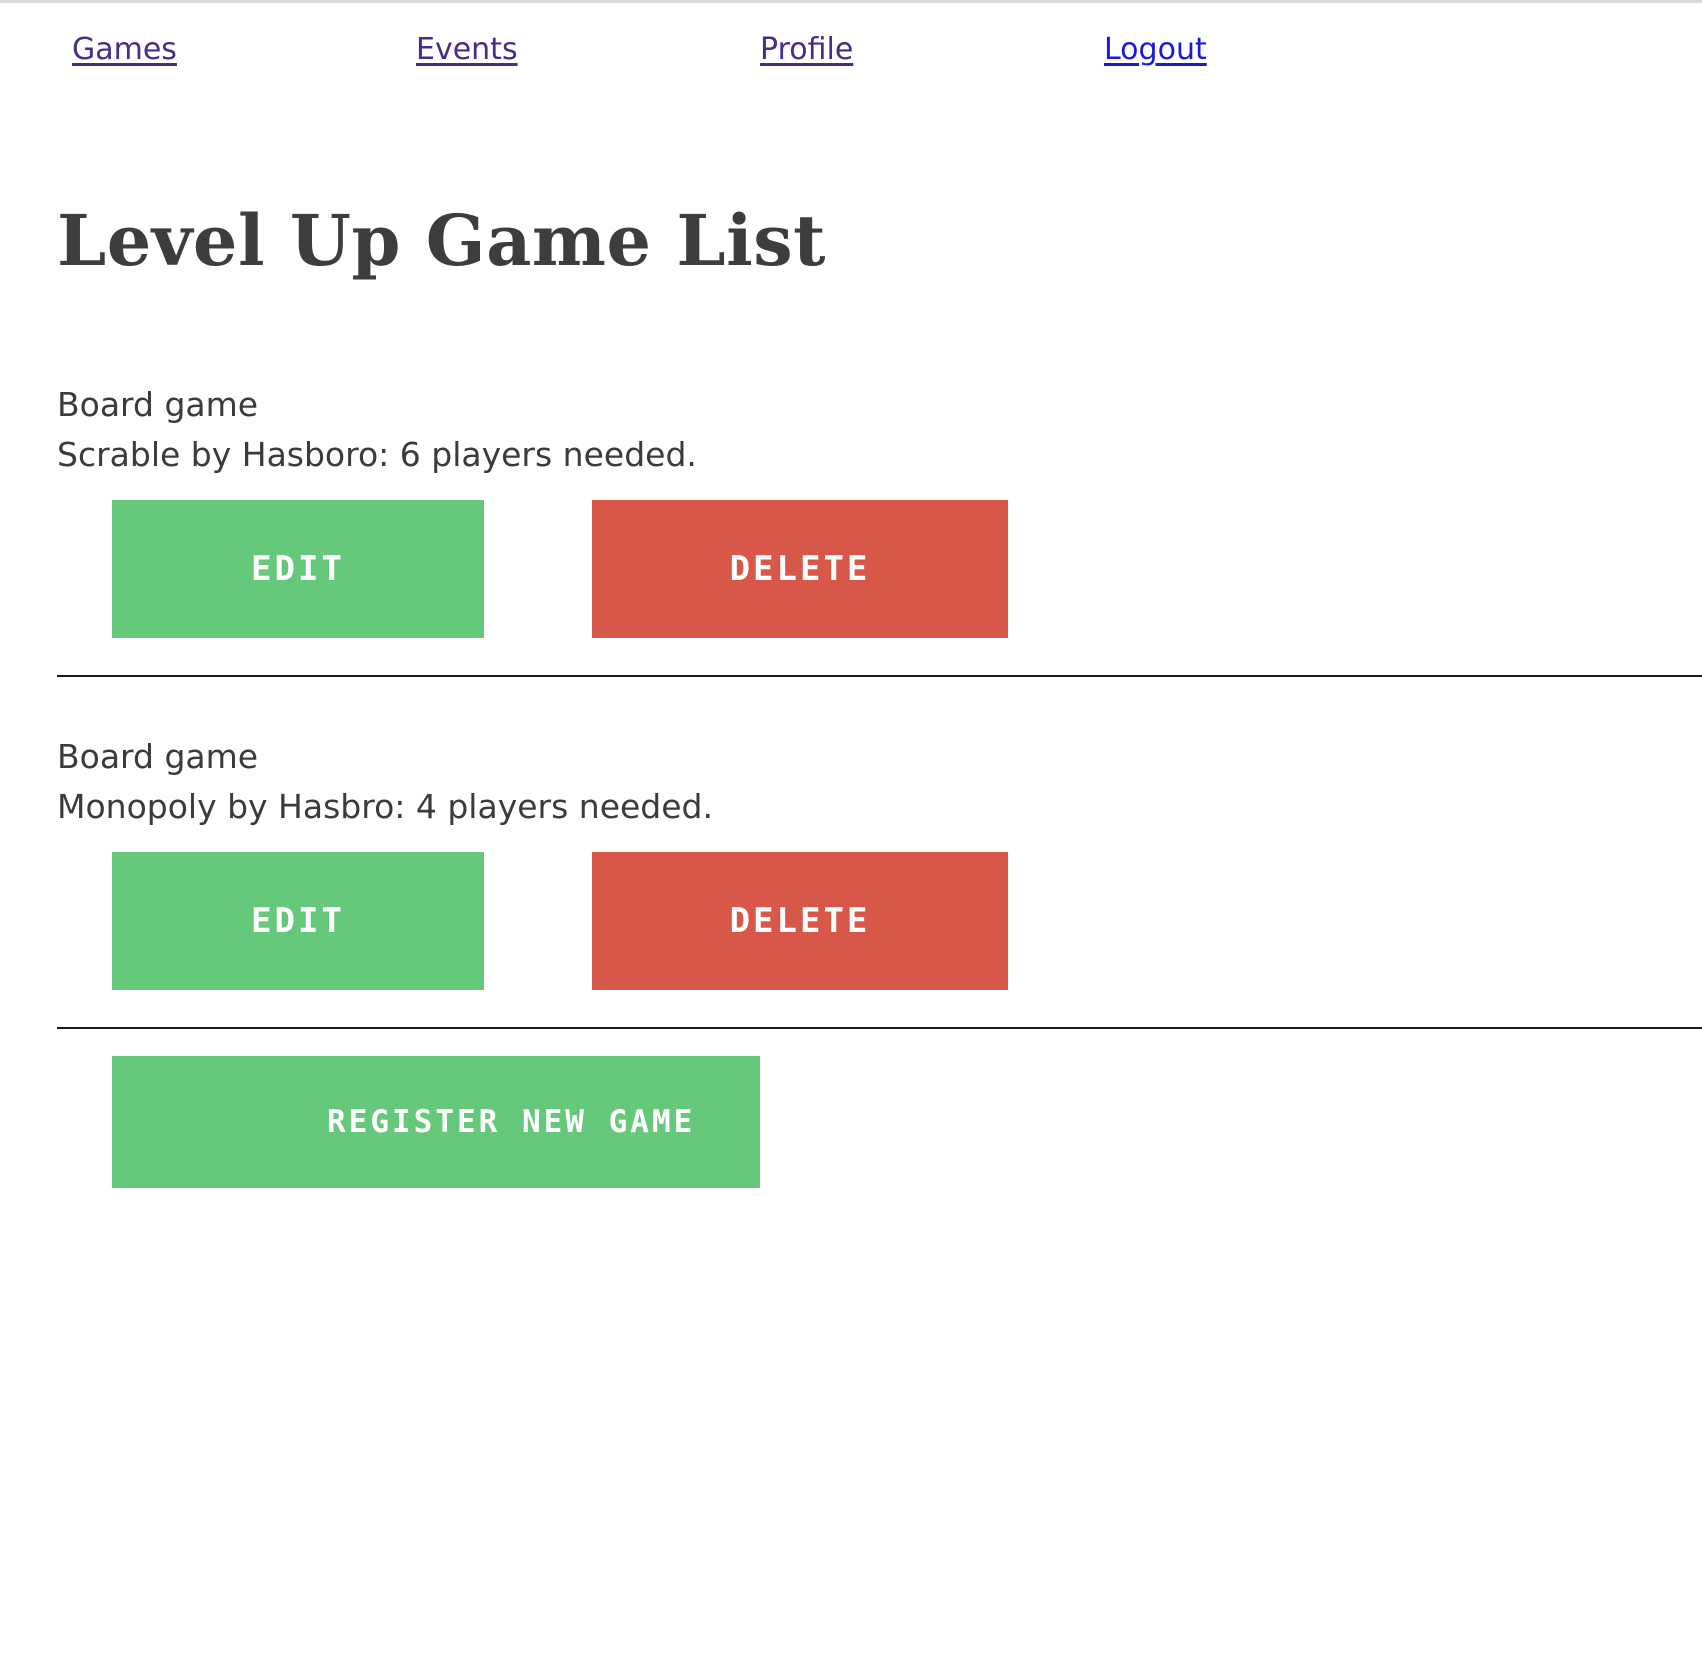  I want to click on nav-link-events: Events, so click(467, 50).